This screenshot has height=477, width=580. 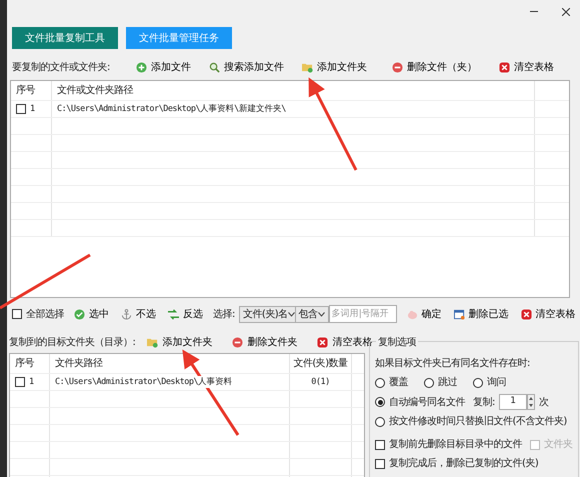 I want to click on anchor-icon, so click(x=126, y=314).